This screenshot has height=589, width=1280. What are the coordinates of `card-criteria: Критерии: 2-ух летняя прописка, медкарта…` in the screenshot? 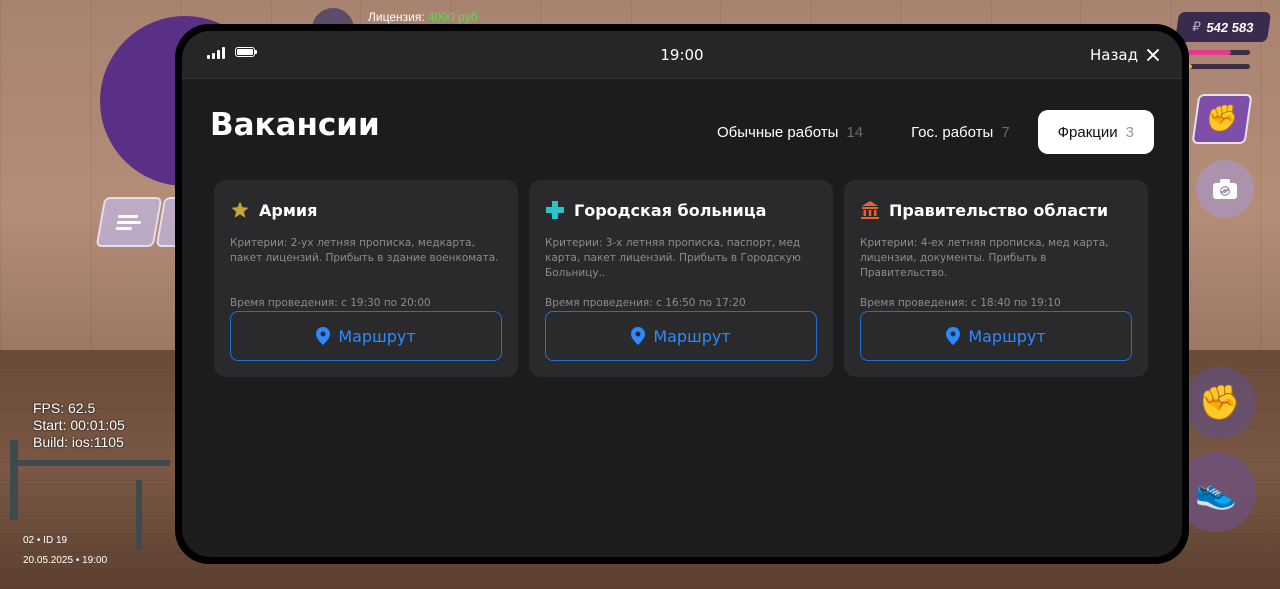 It's located at (364, 250).